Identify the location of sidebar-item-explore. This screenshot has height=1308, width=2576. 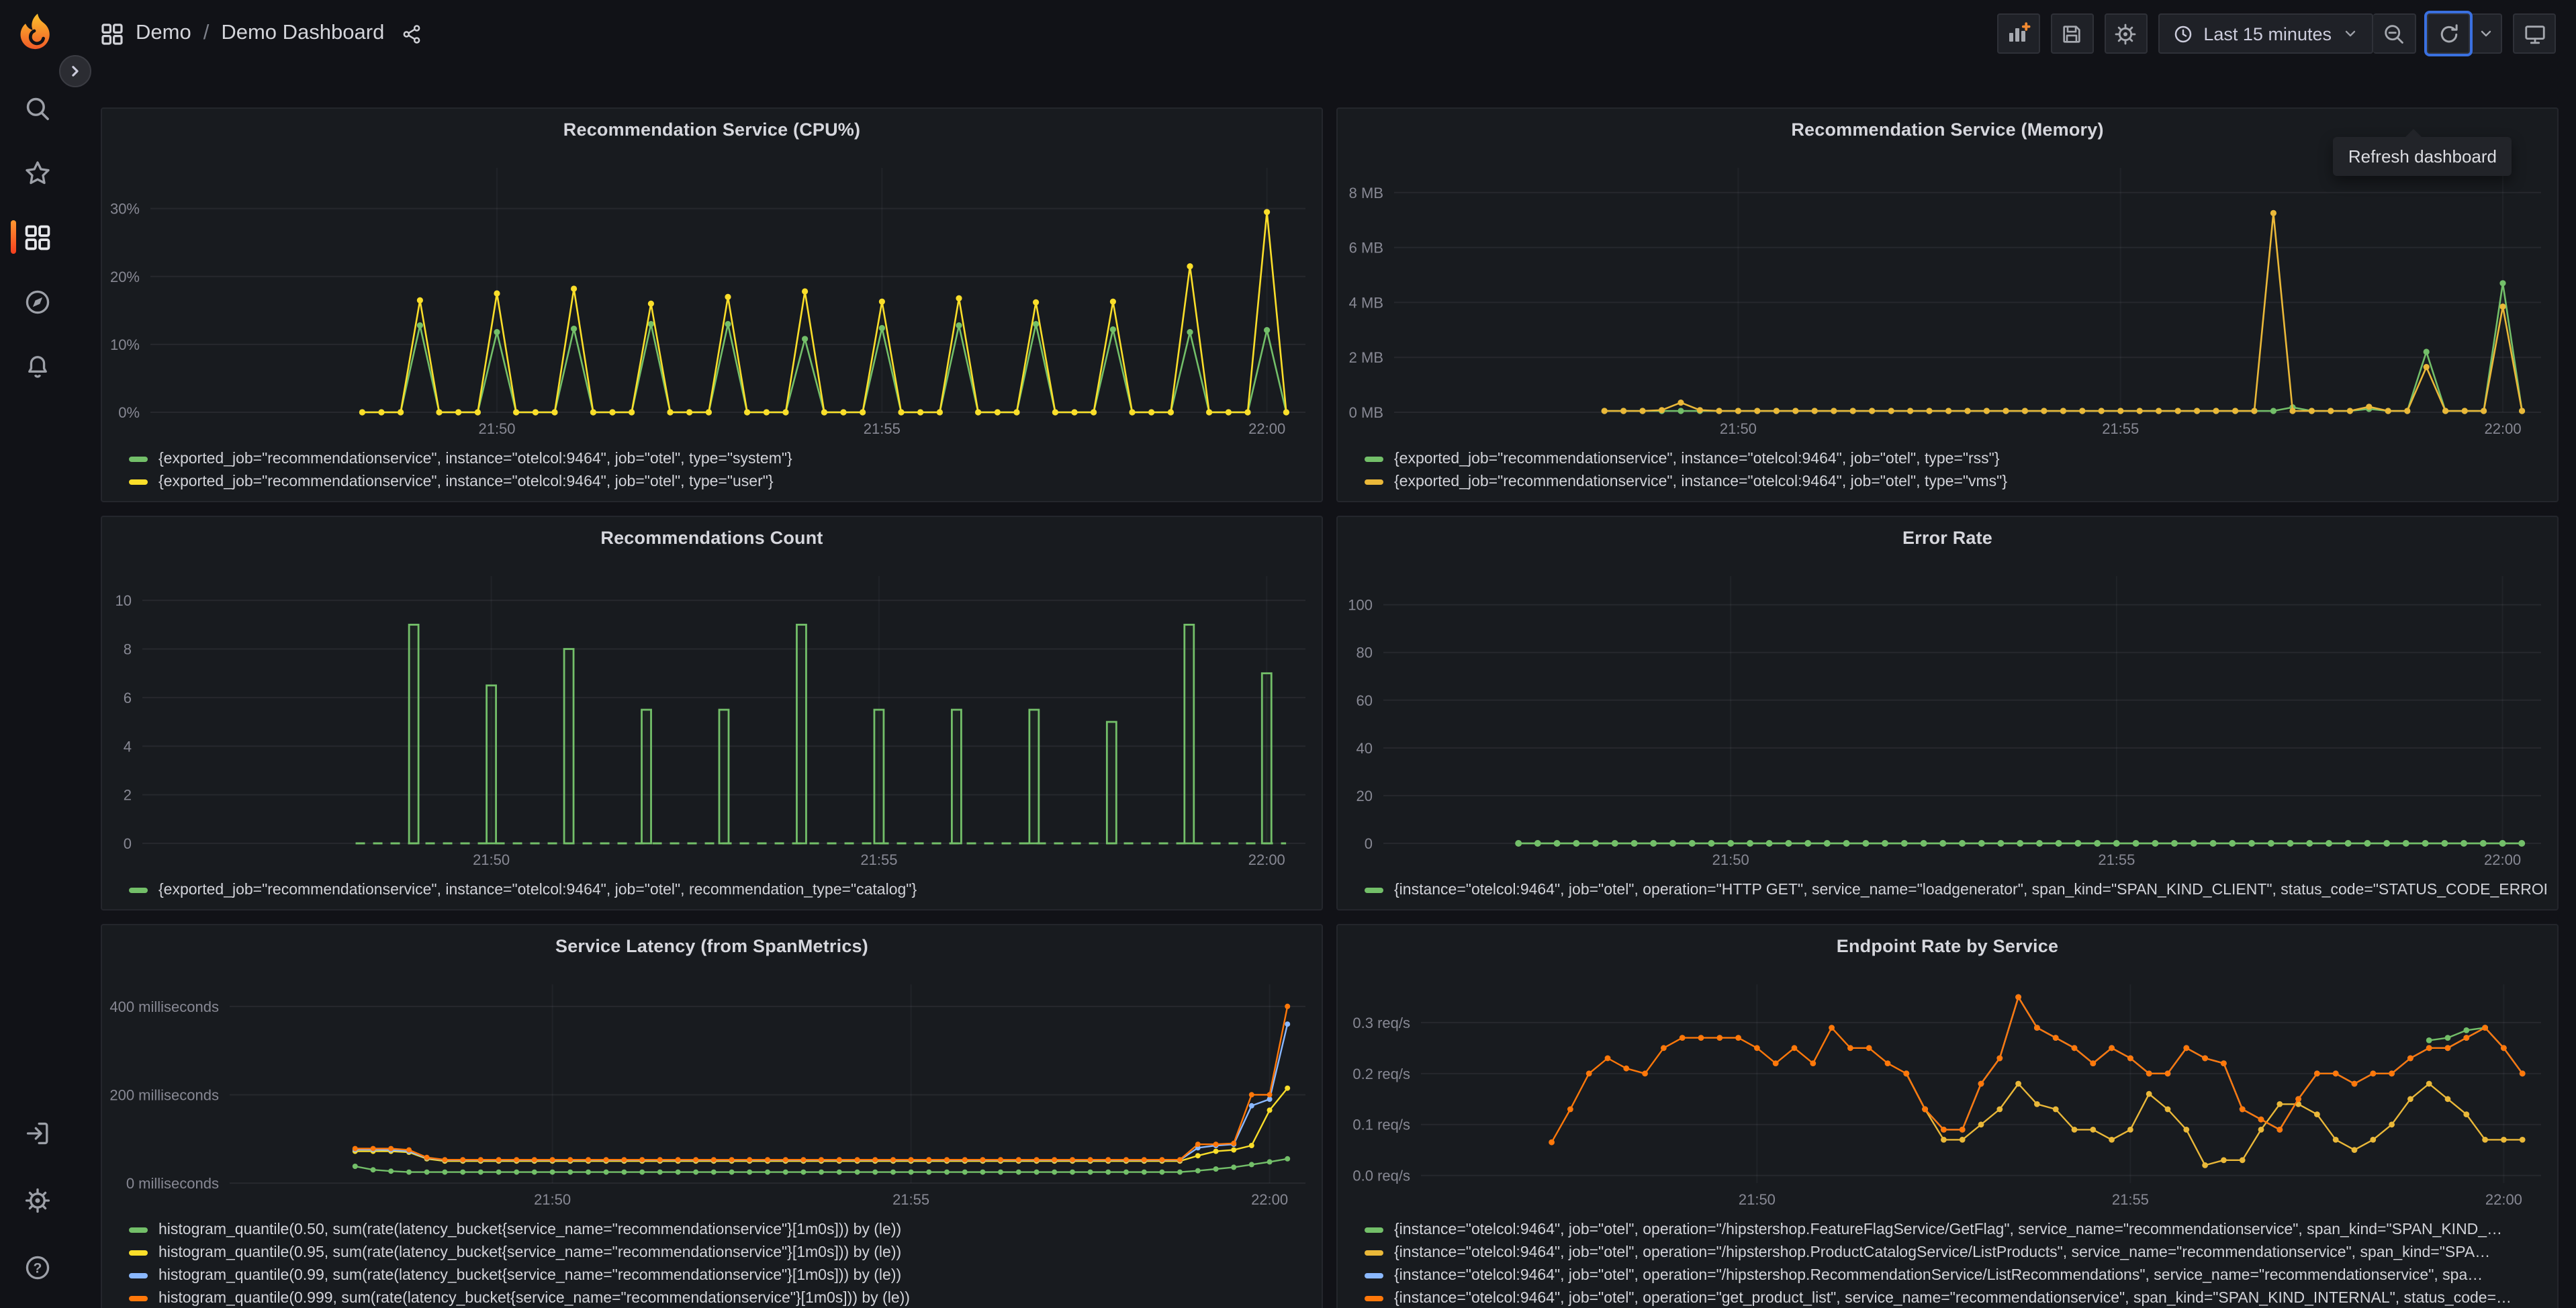
(37, 301).